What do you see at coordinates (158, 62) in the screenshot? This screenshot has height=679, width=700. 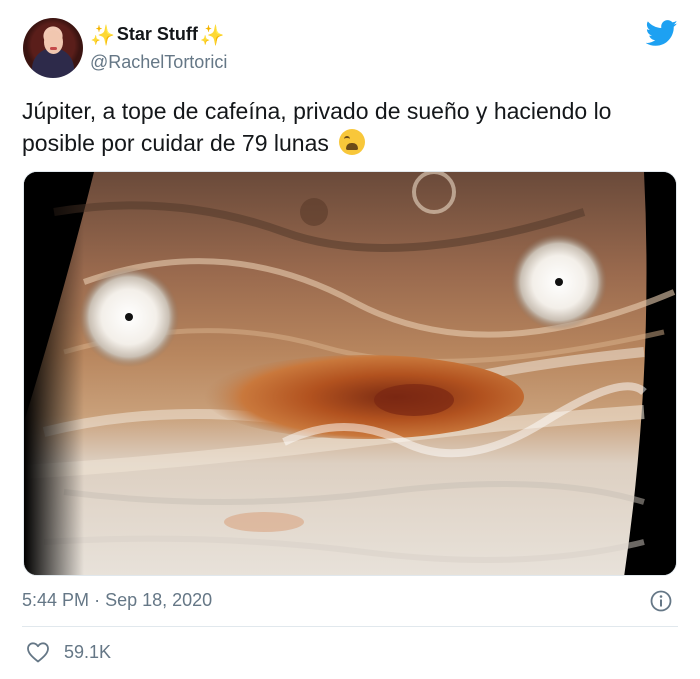 I see `user-handle: @RachelTortorici` at bounding box center [158, 62].